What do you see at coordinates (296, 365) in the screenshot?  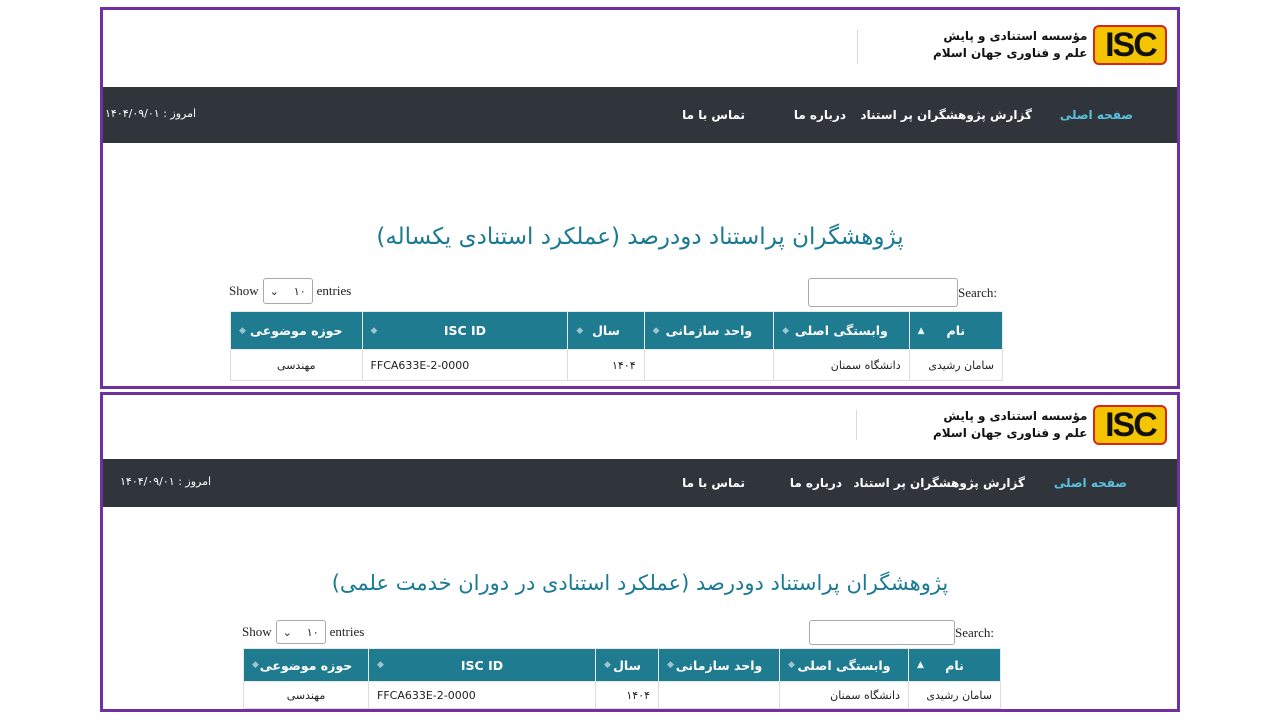 I see `cell-subject: مهندسی` at bounding box center [296, 365].